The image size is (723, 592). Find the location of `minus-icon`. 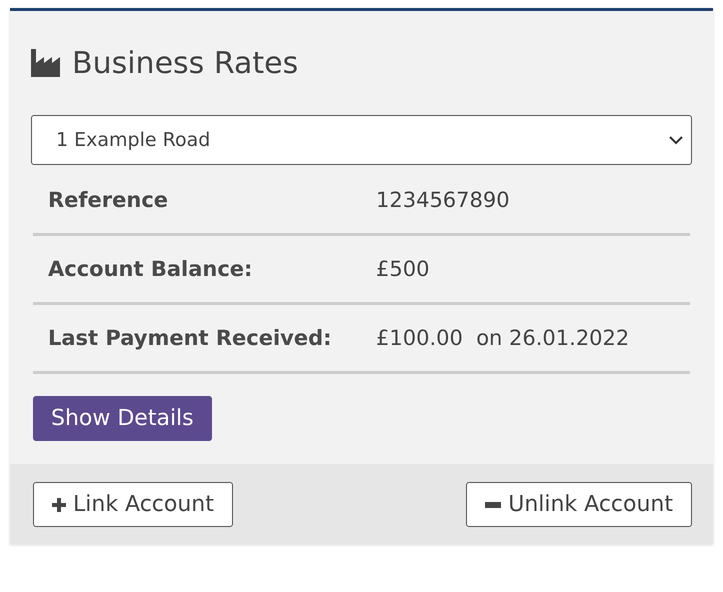

minus-icon is located at coordinates (493, 505).